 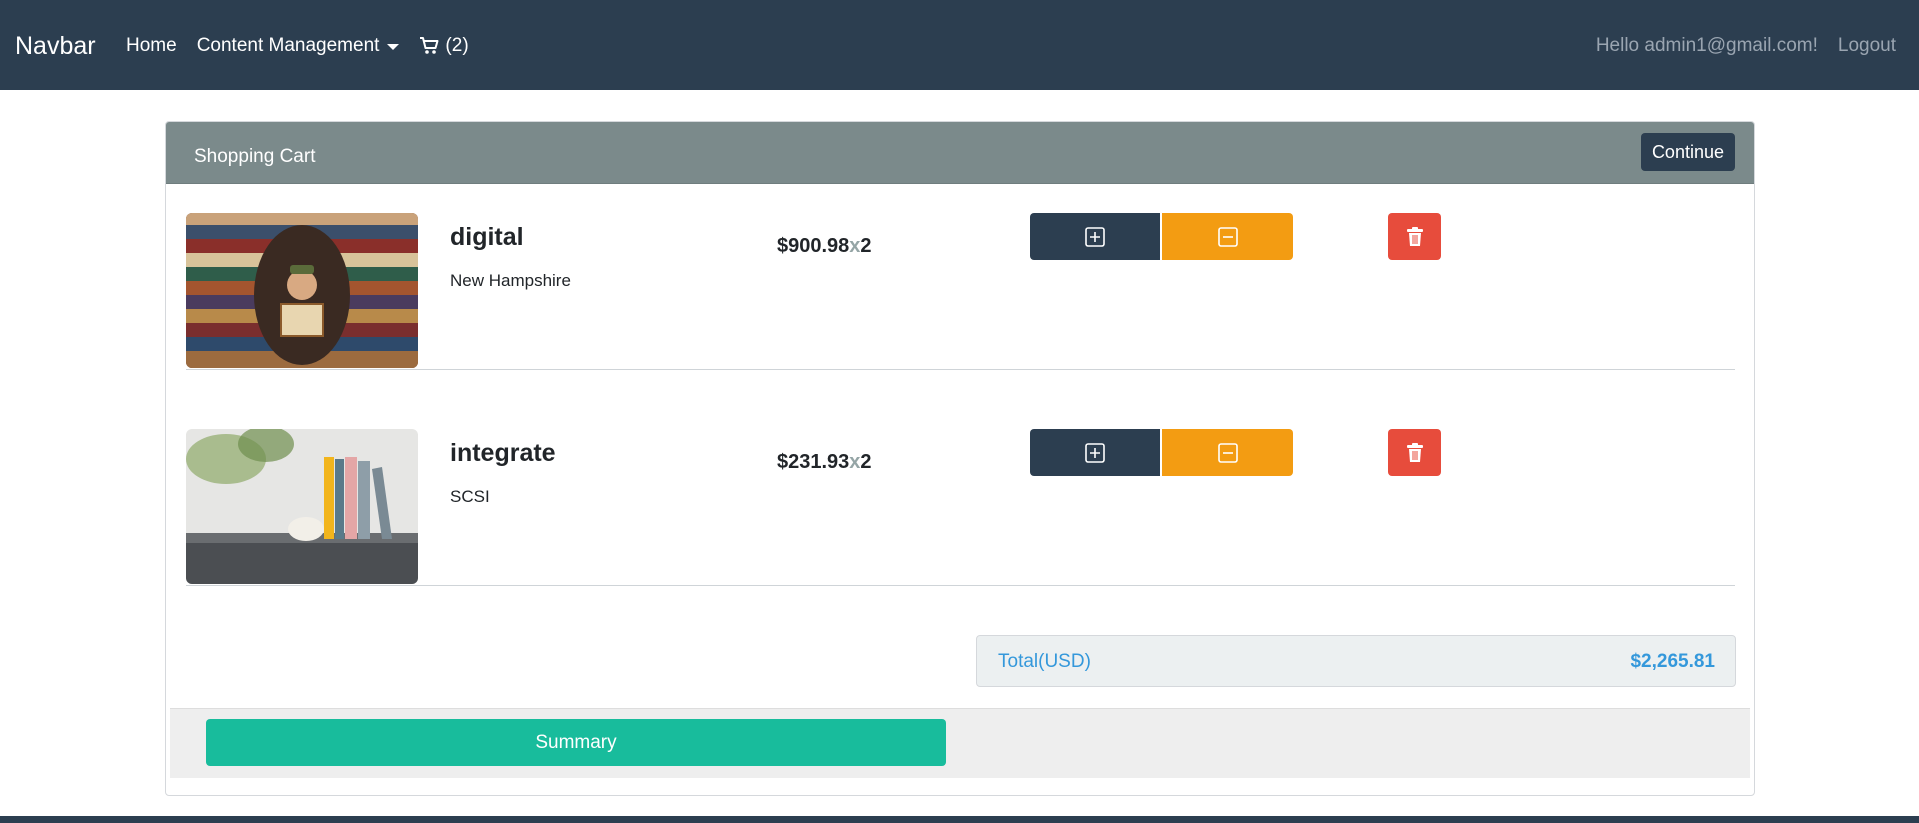 What do you see at coordinates (813, 246) in the screenshot?
I see `price-value: $900.98` at bounding box center [813, 246].